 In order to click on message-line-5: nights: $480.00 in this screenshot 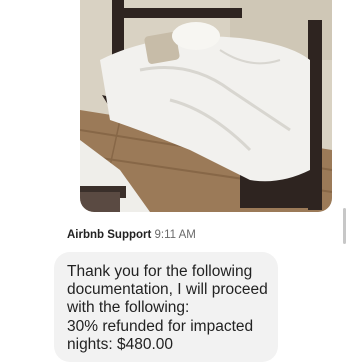, I will do `click(120, 344)`.